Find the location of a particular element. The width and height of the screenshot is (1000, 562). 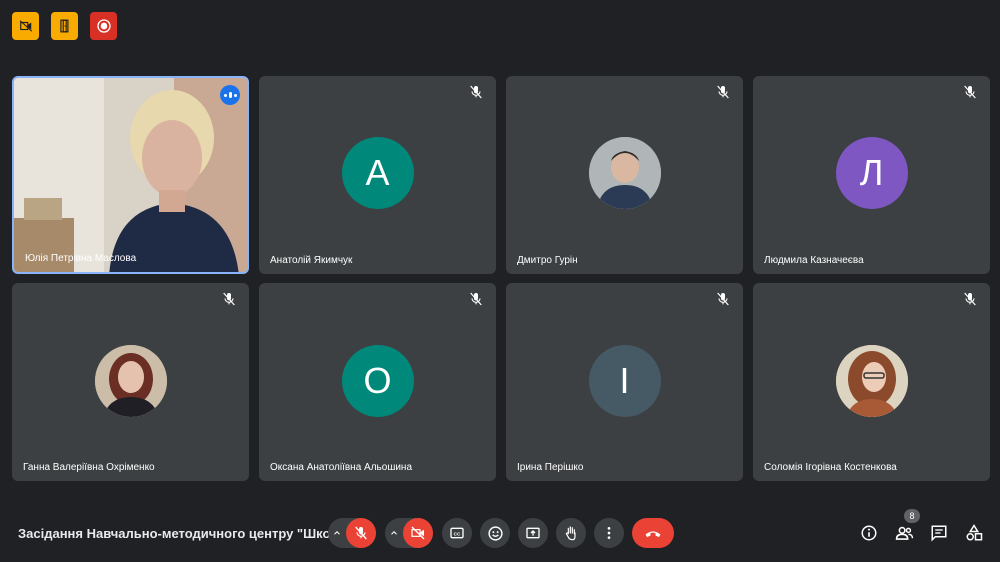

emoji-button is located at coordinates (495, 533).